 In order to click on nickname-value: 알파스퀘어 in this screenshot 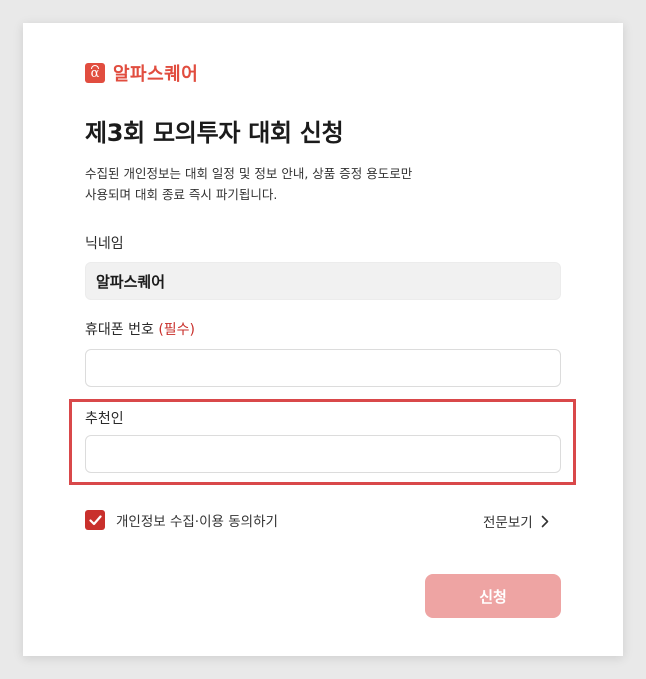, I will do `click(131, 281)`.